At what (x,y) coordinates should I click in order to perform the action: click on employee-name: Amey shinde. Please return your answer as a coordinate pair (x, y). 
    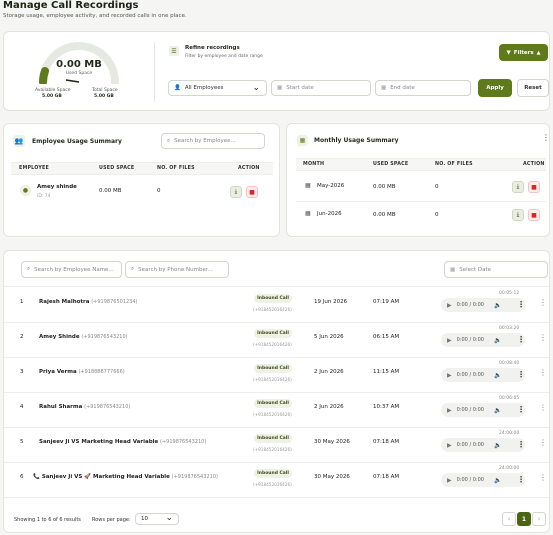
    Looking at the image, I should click on (57, 187).